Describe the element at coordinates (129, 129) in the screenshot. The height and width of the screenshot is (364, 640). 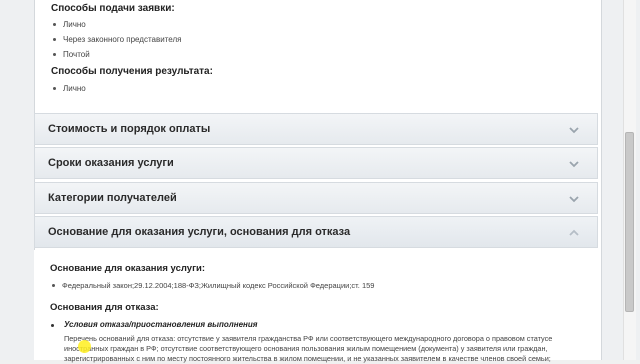
I see `accordion-title: Стоимость и порядок оплаты` at that location.